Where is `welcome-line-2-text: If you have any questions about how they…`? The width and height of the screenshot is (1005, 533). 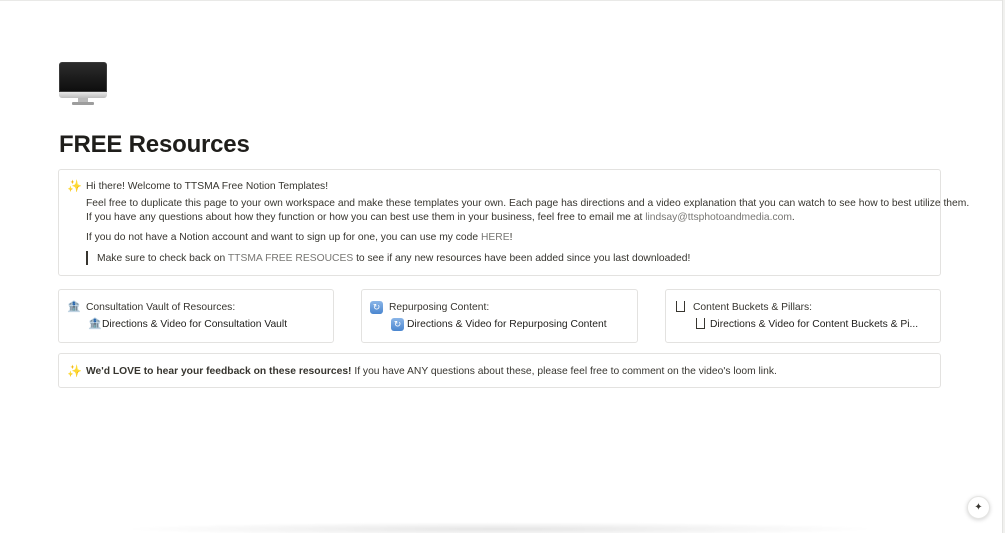 welcome-line-2-text: If you have any questions about how they… is located at coordinates (366, 217).